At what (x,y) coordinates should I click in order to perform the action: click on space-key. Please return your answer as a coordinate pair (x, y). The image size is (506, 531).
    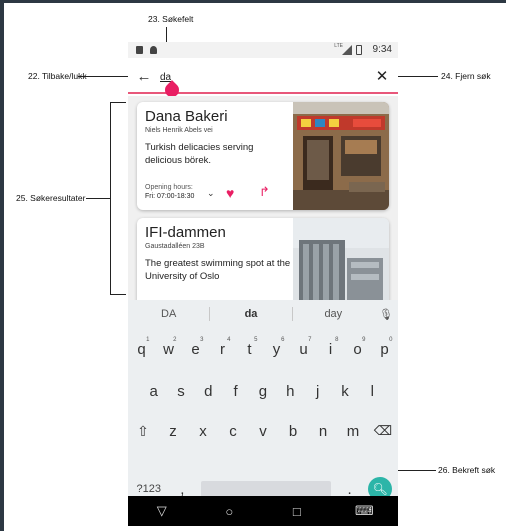
    Looking at the image, I should click on (265, 489).